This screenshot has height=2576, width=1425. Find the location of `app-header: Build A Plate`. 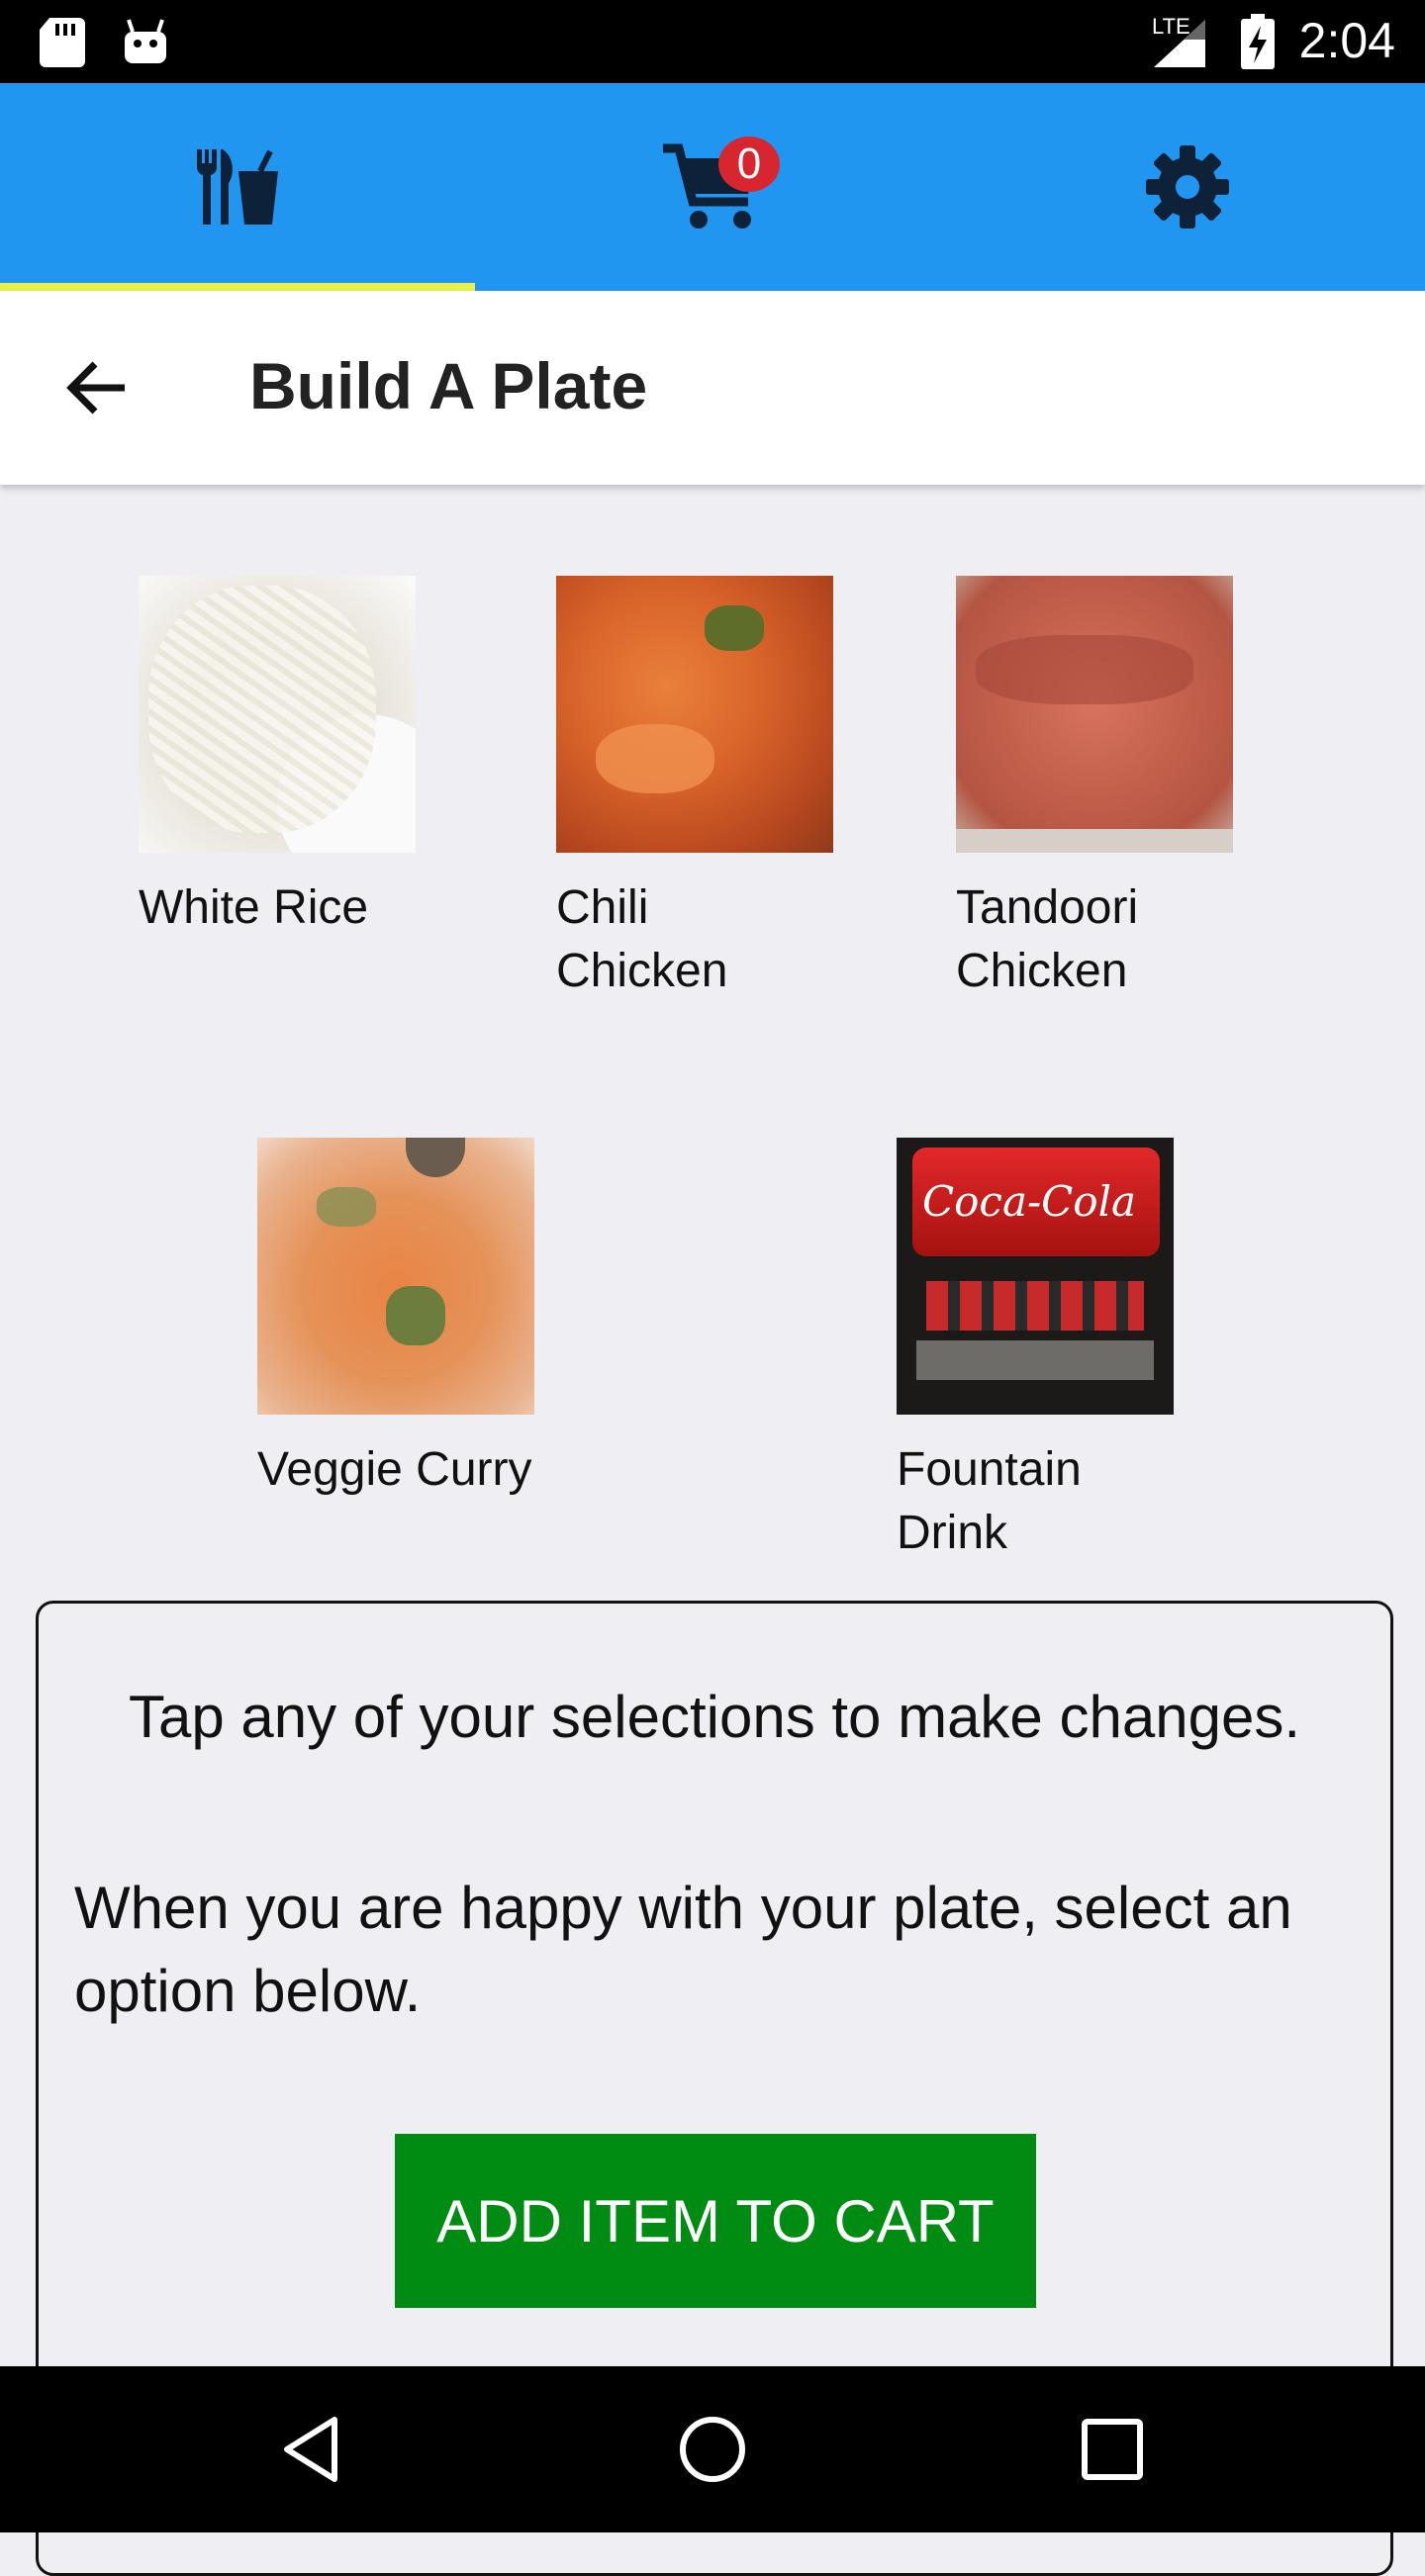

app-header: Build A Plate is located at coordinates (712, 388).